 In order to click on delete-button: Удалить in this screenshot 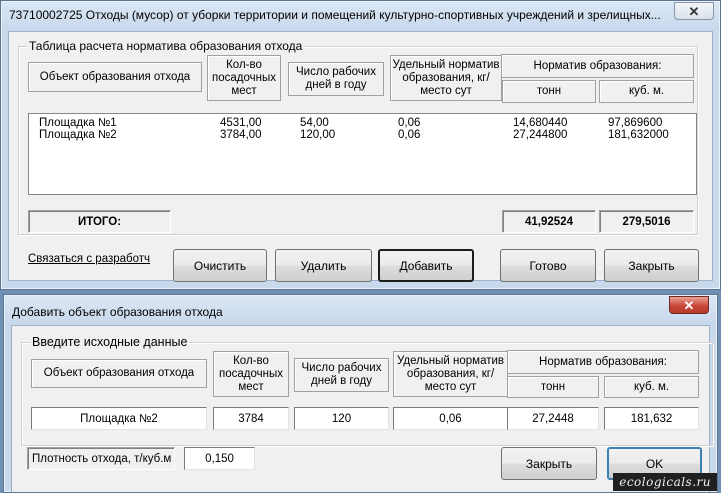, I will do `click(323, 265)`.